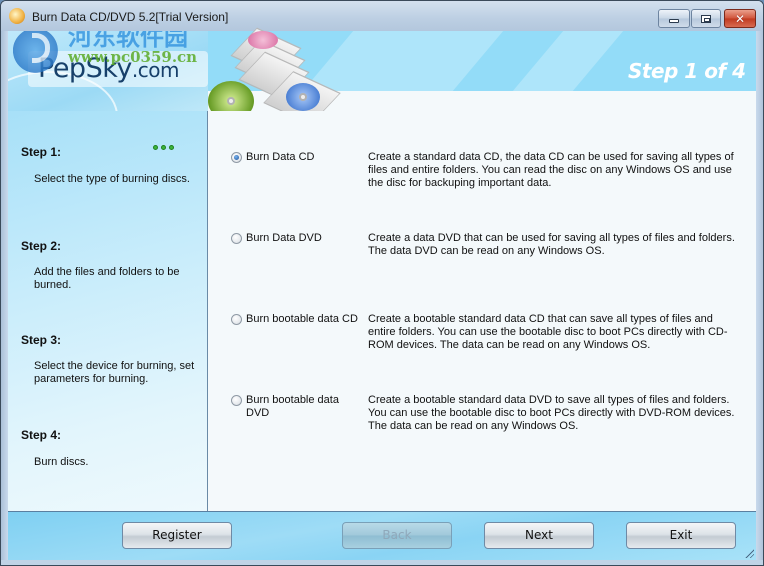 The height and width of the screenshot is (566, 764). What do you see at coordinates (681, 535) in the screenshot?
I see `exit-button: Exit` at bounding box center [681, 535].